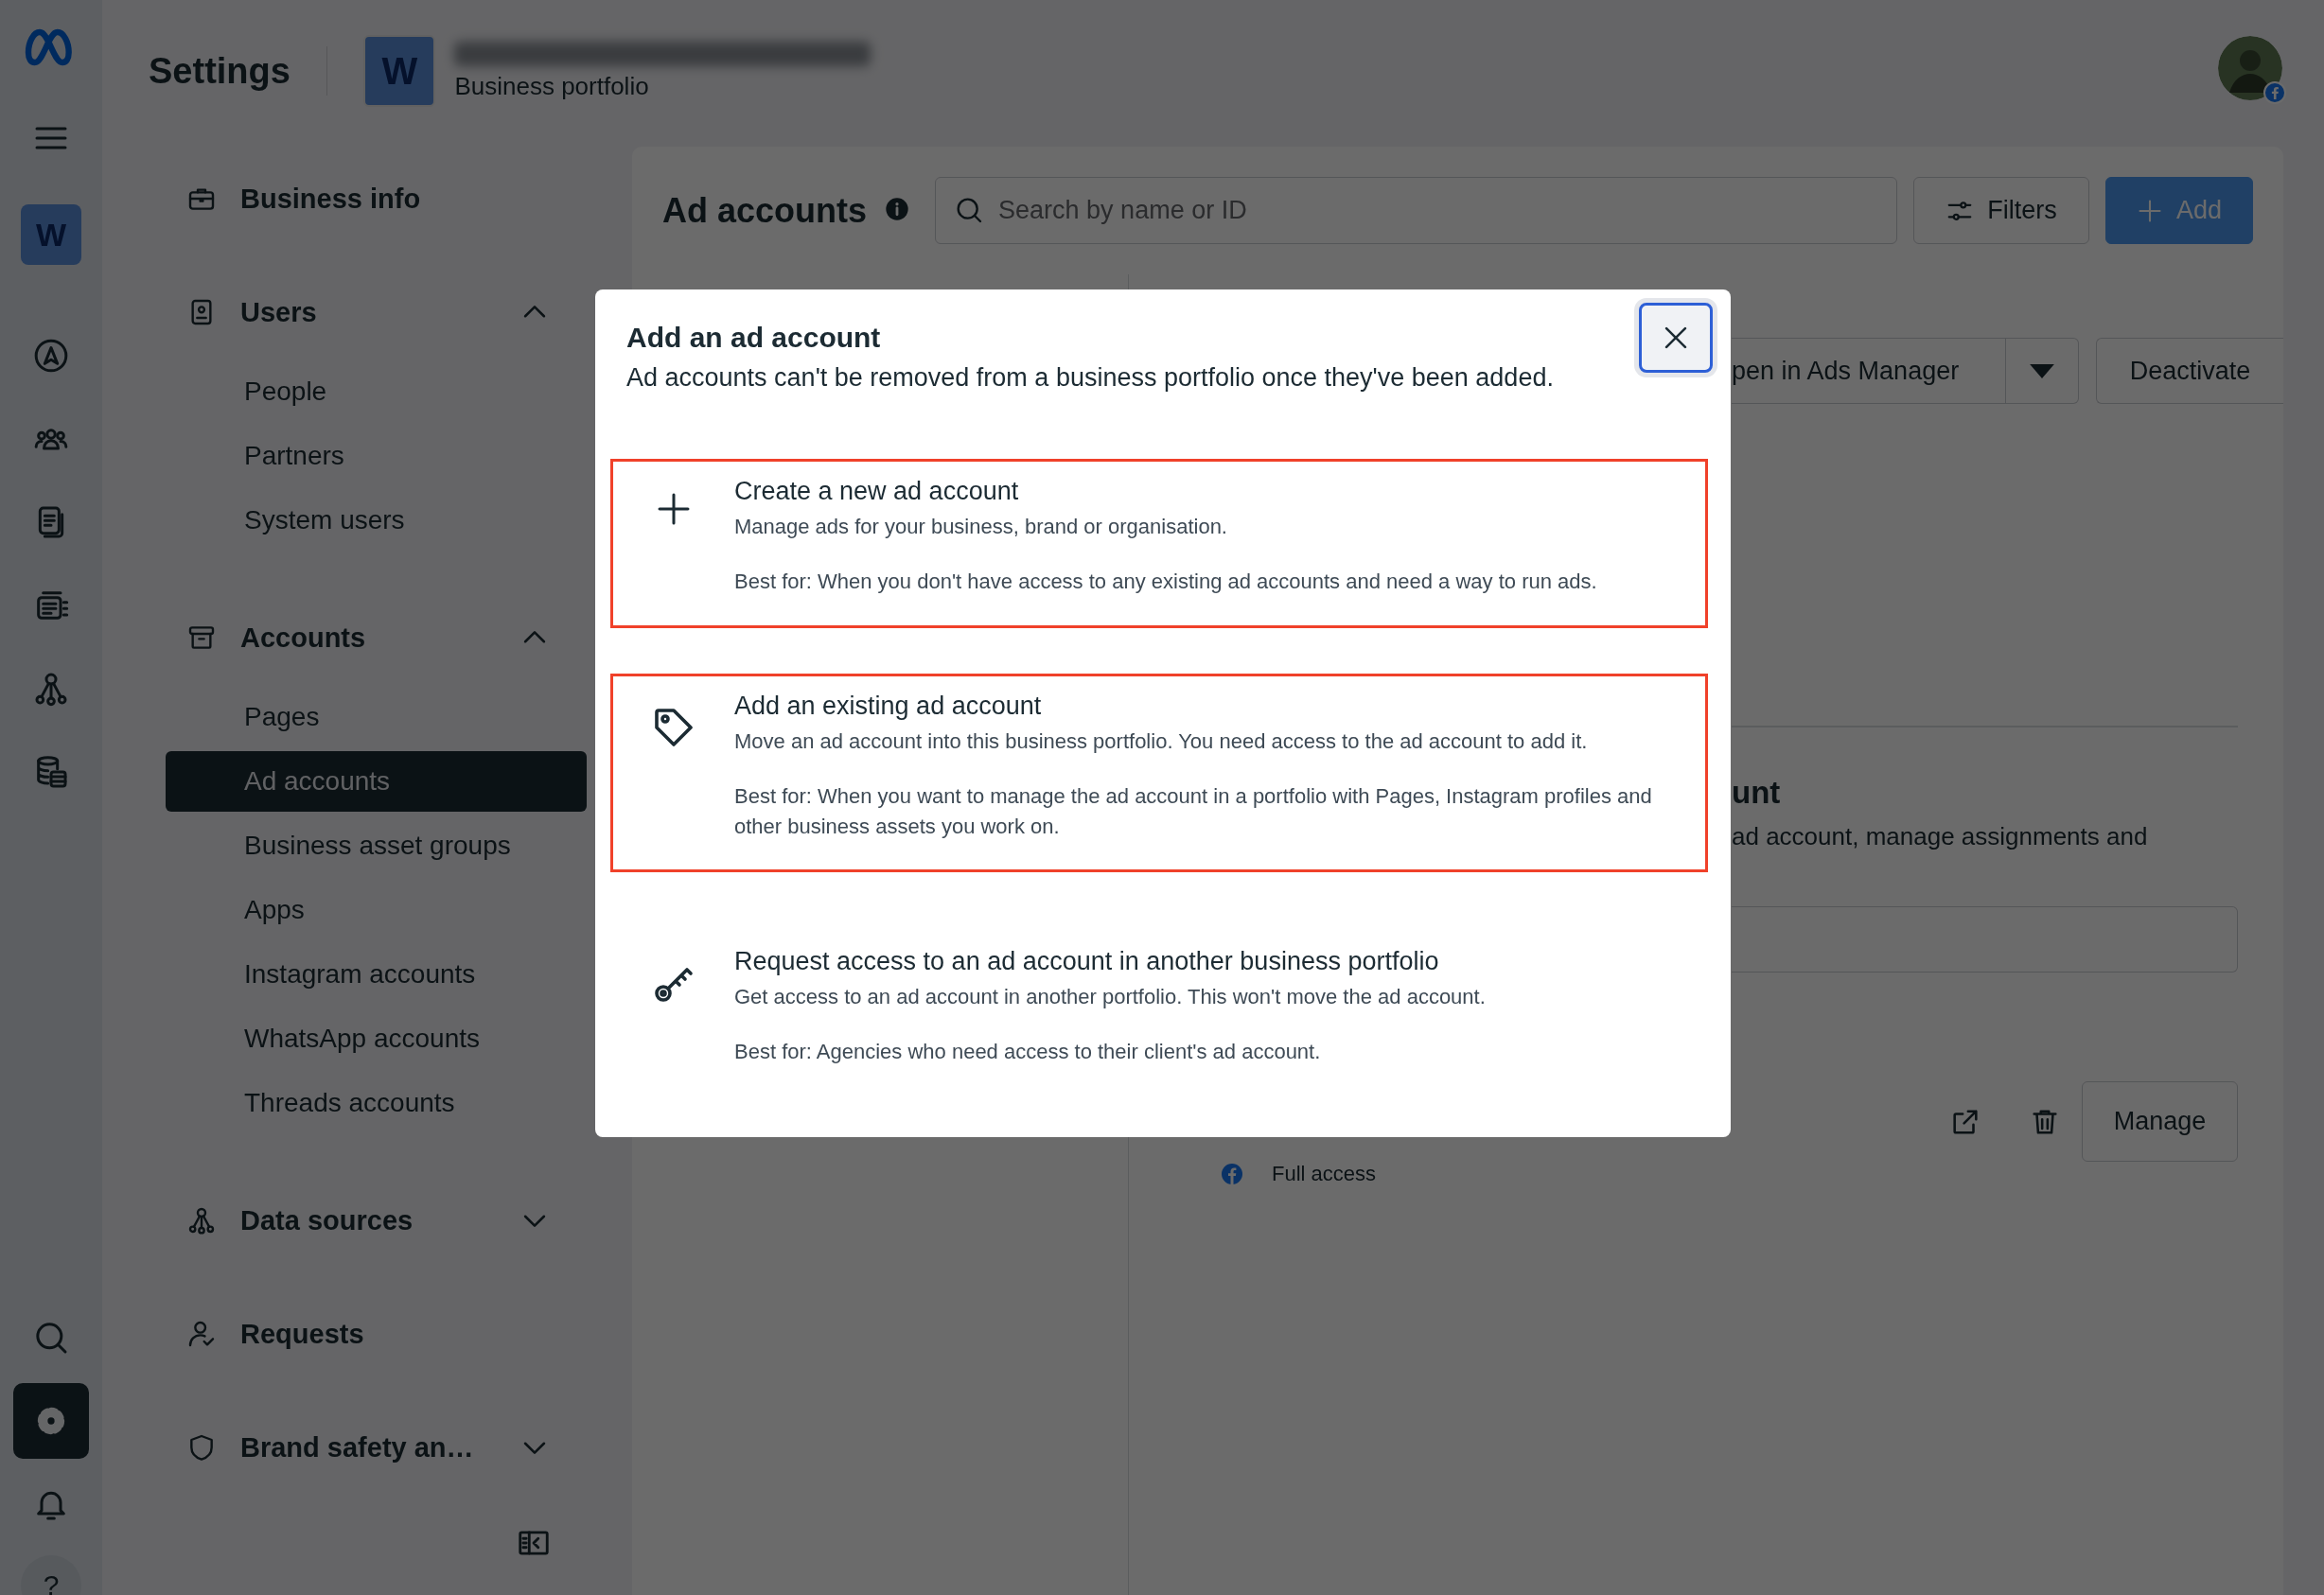 This screenshot has height=1595, width=2324. What do you see at coordinates (201, 1220) in the screenshot?
I see `network-icon` at bounding box center [201, 1220].